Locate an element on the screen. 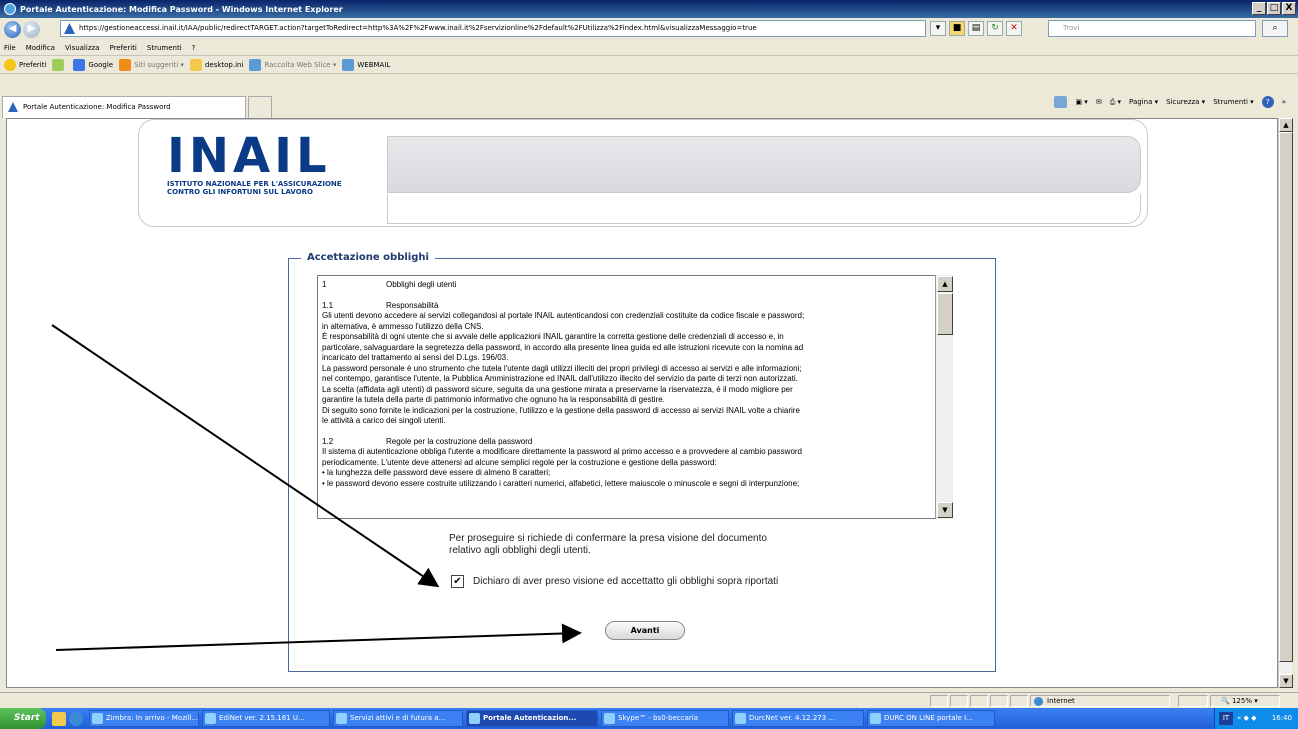 This screenshot has height=729, width=1298. menu-visualizza: Visualizza is located at coordinates (82, 48).